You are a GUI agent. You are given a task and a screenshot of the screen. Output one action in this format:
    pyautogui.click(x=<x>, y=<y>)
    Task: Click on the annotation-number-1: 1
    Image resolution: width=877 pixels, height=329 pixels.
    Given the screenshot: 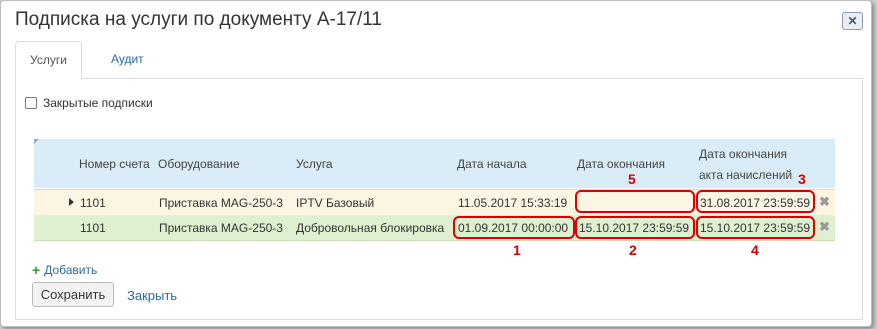 What is the action you would take?
    pyautogui.click(x=517, y=250)
    